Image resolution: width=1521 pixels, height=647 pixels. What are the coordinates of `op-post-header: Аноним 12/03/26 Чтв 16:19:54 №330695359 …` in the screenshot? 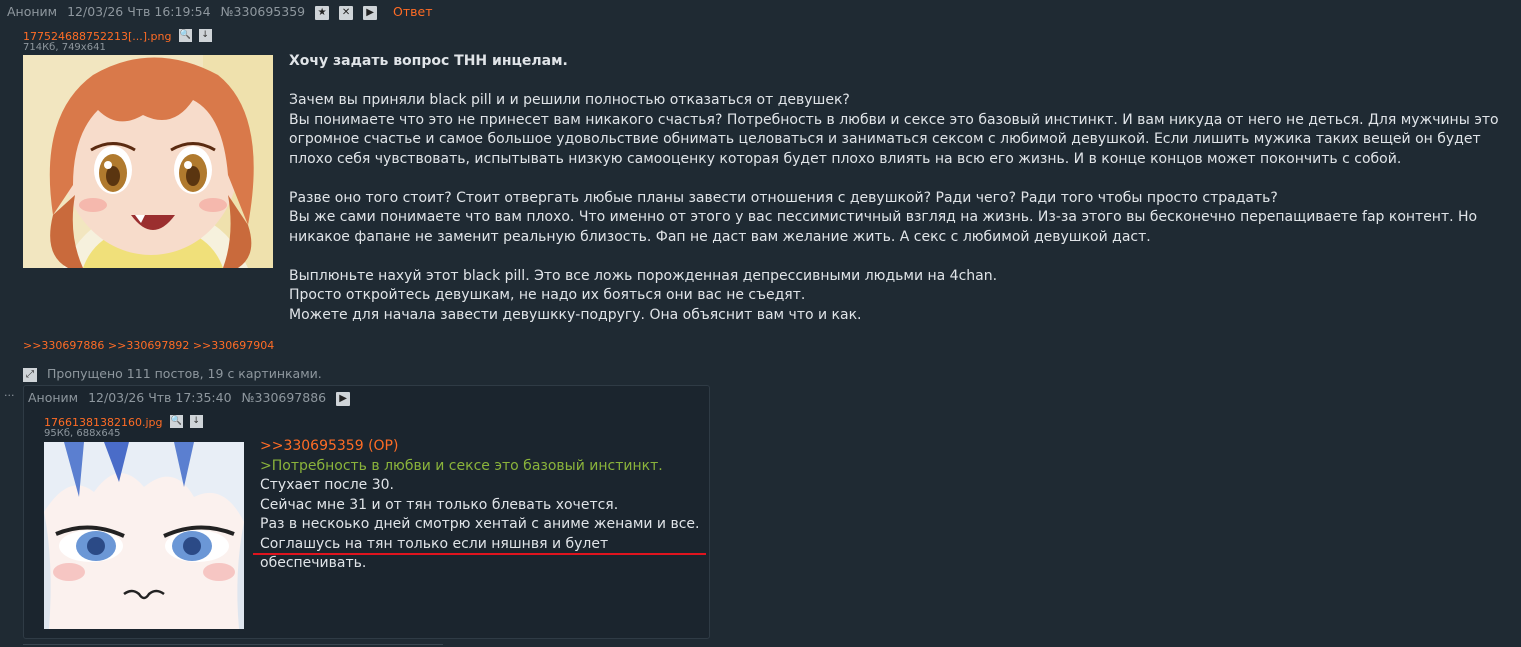 It's located at (223, 12).